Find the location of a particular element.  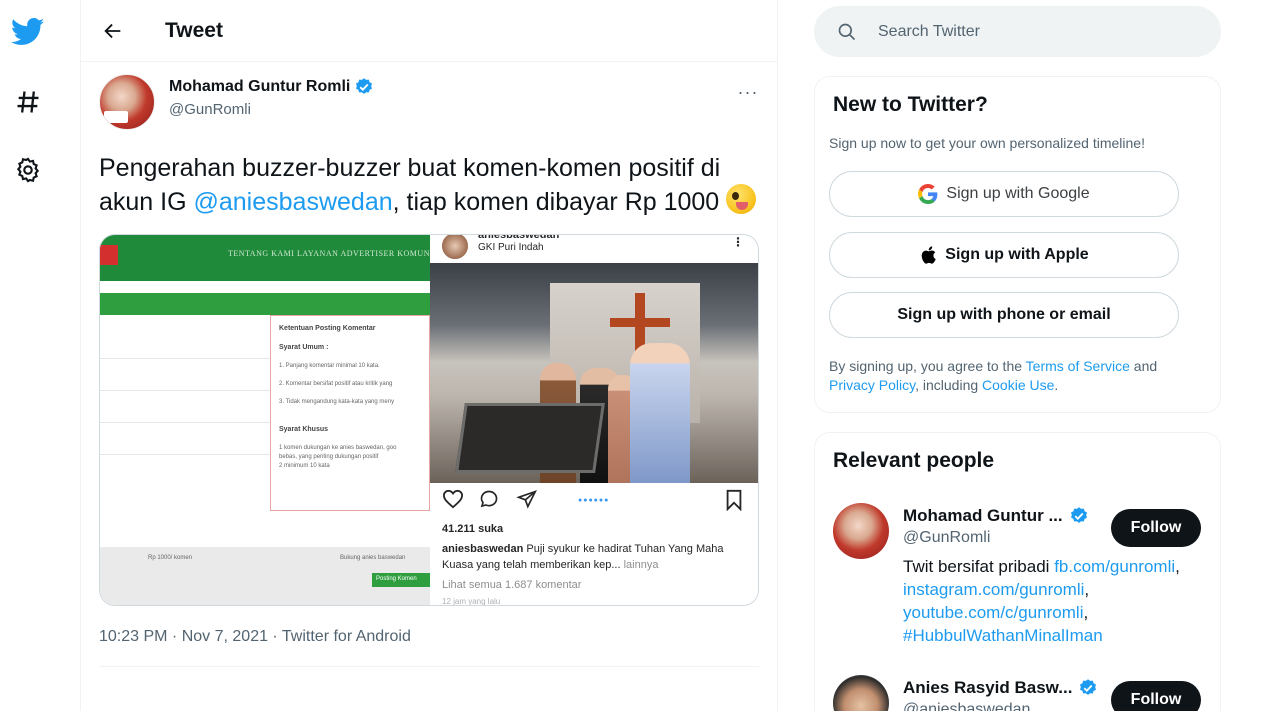

page-title: Tweet is located at coordinates (194, 30).